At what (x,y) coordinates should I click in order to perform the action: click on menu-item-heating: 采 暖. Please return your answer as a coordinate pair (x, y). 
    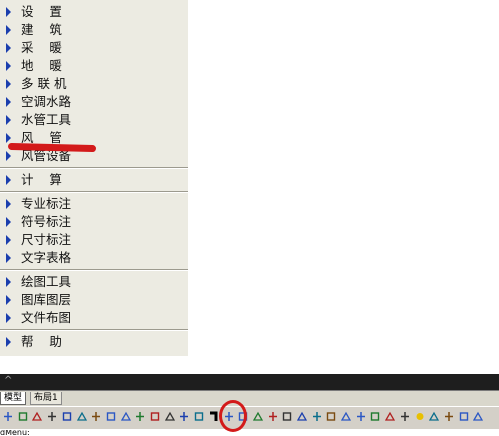
    Looking at the image, I should click on (94, 48).